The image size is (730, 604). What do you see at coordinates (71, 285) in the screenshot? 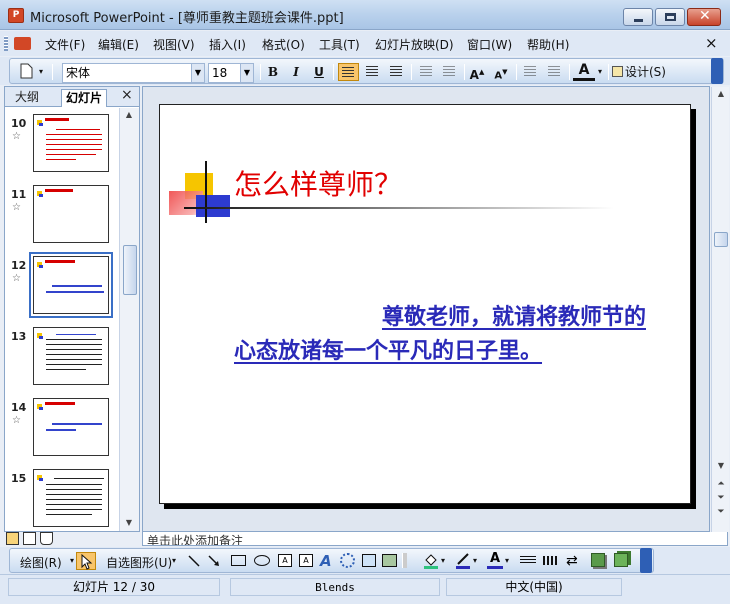
I see `slide-thumbnail-selected` at bounding box center [71, 285].